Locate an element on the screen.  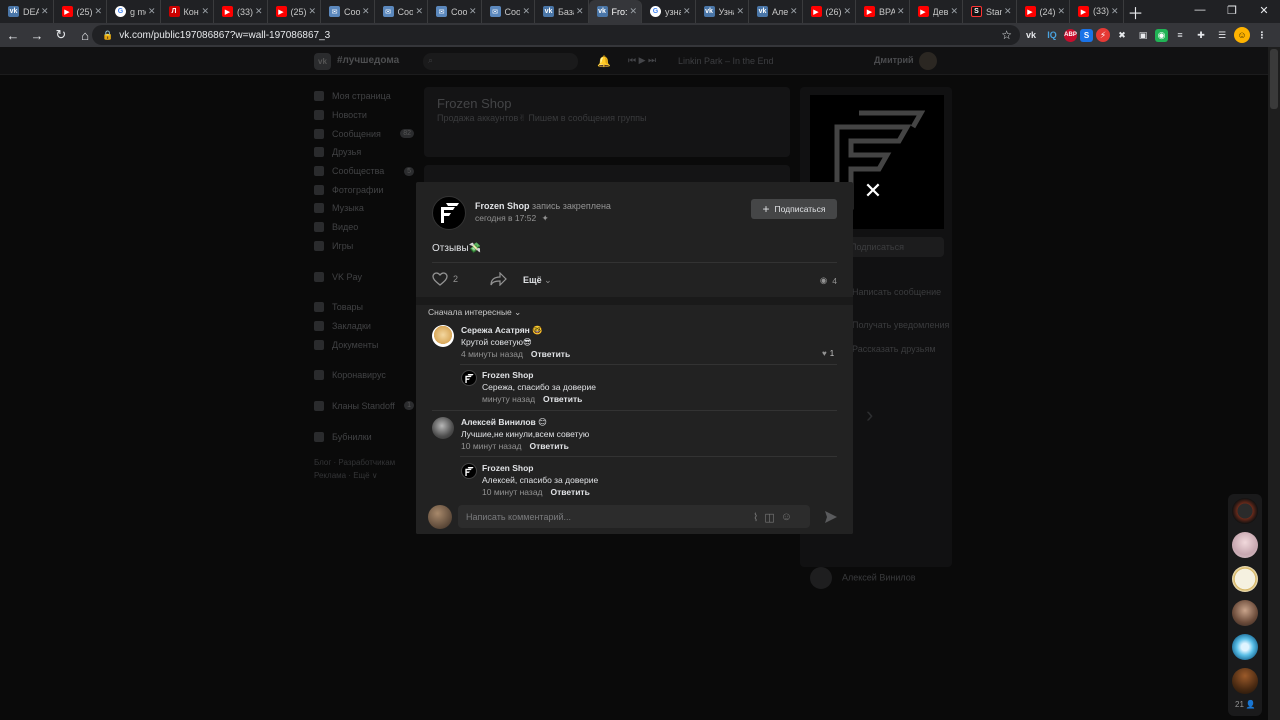
browser-tab: vk Fro: ✕ is located at coordinates (615, 11).